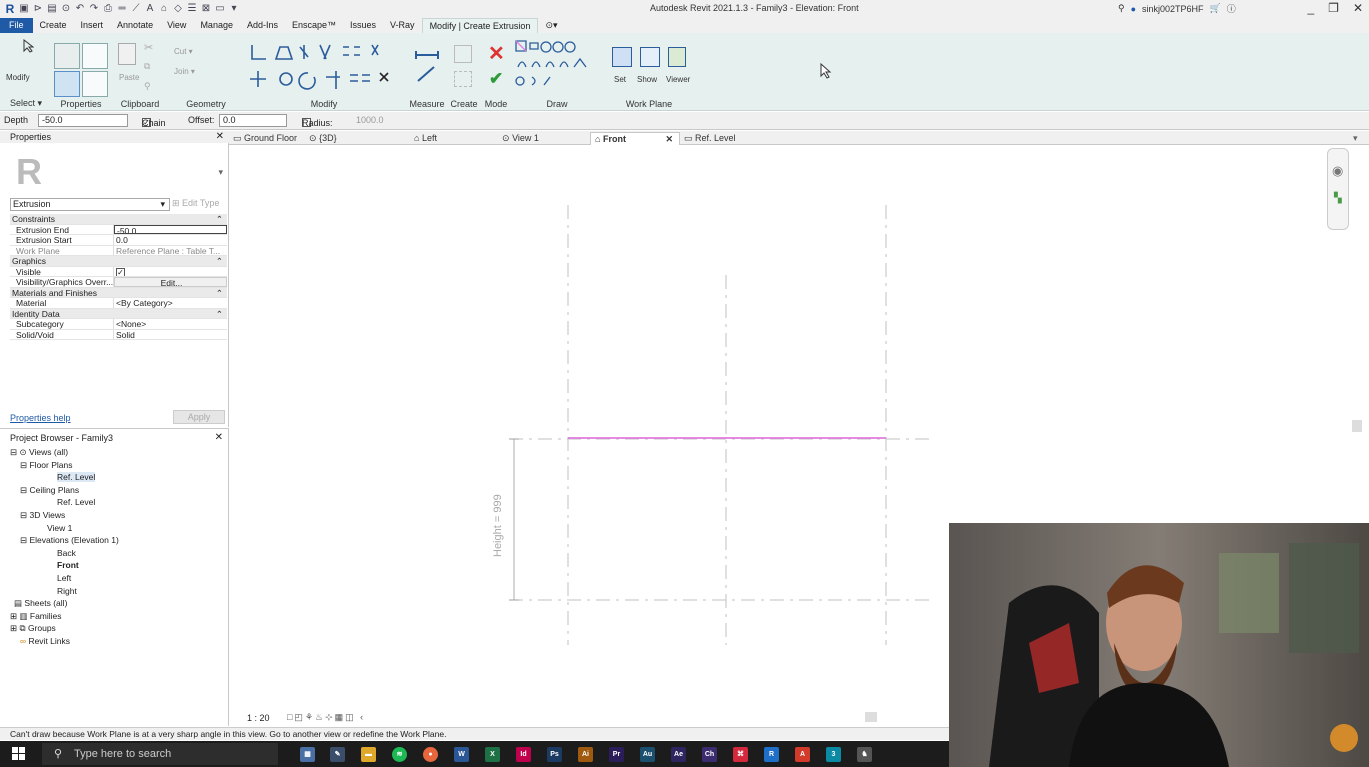 Image resolution: width=1369 pixels, height=767 pixels. I want to click on user-icon: ●, so click(1133, 9).